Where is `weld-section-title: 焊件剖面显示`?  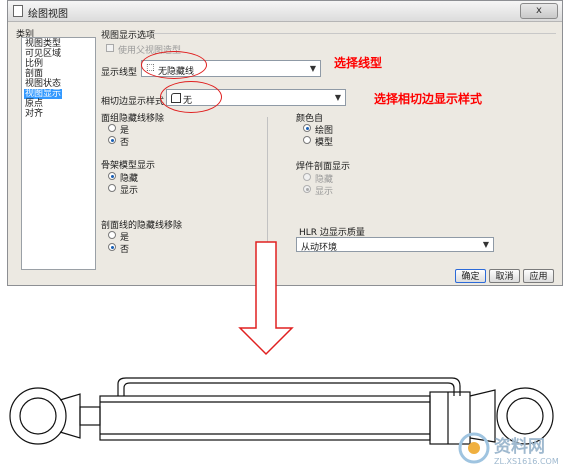
weld-section-title: 焊件剖面显示 is located at coordinates (323, 167).